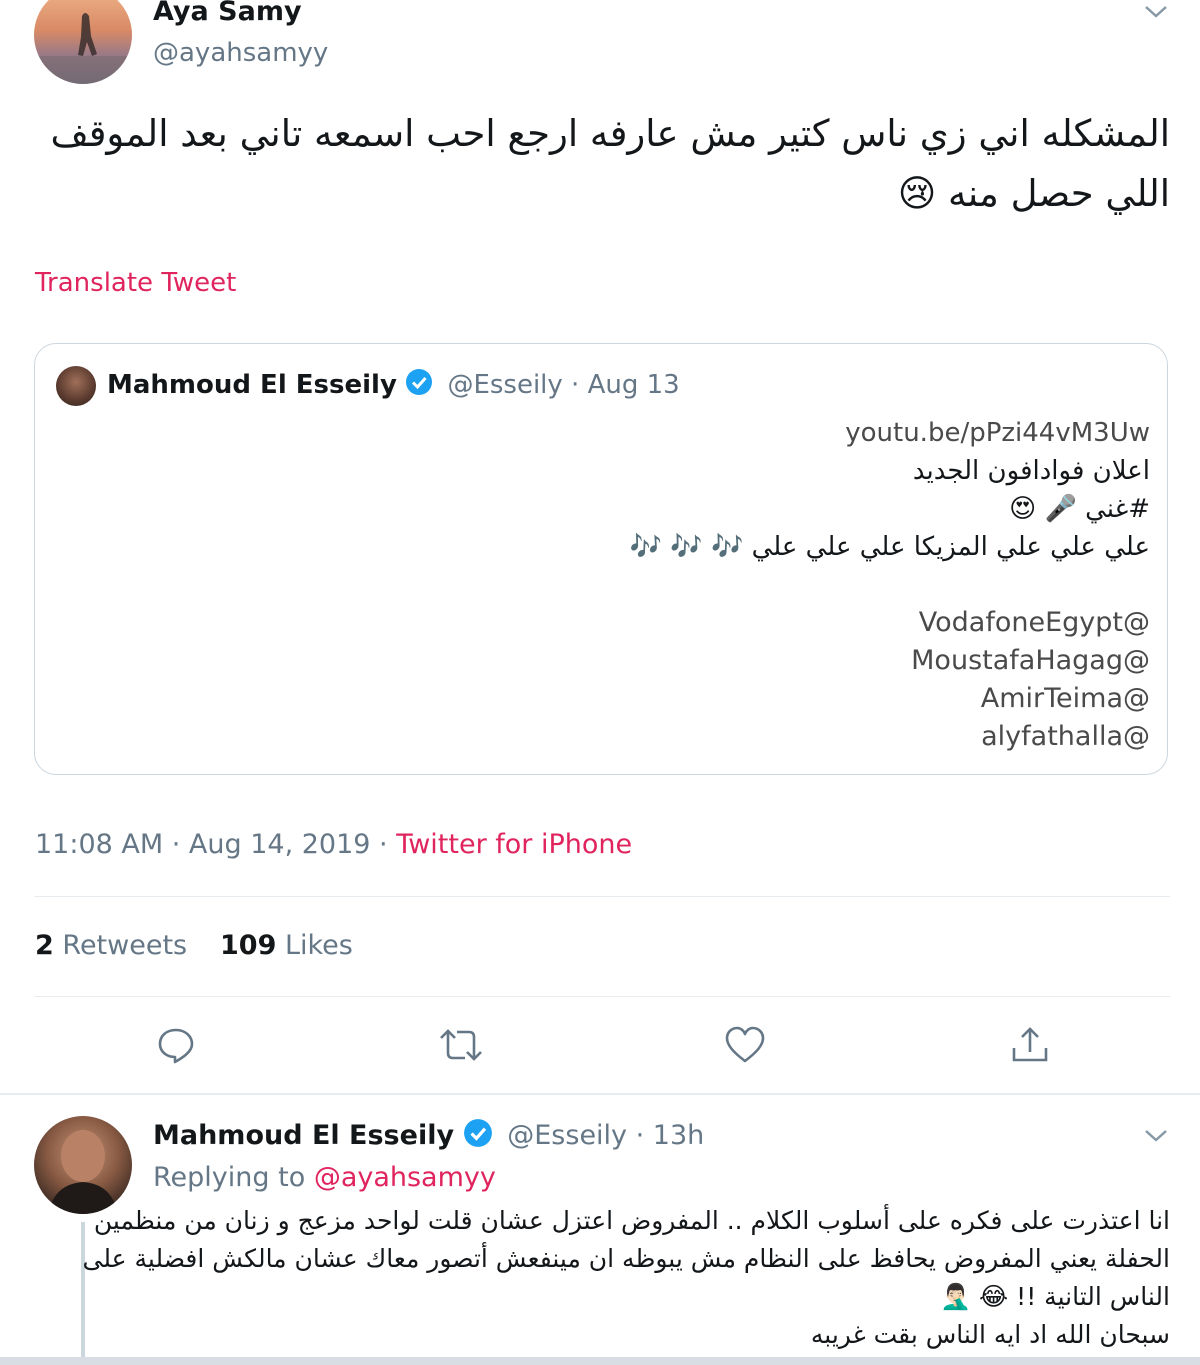 The height and width of the screenshot is (1365, 1200). I want to click on reply-icon, so click(176, 1046).